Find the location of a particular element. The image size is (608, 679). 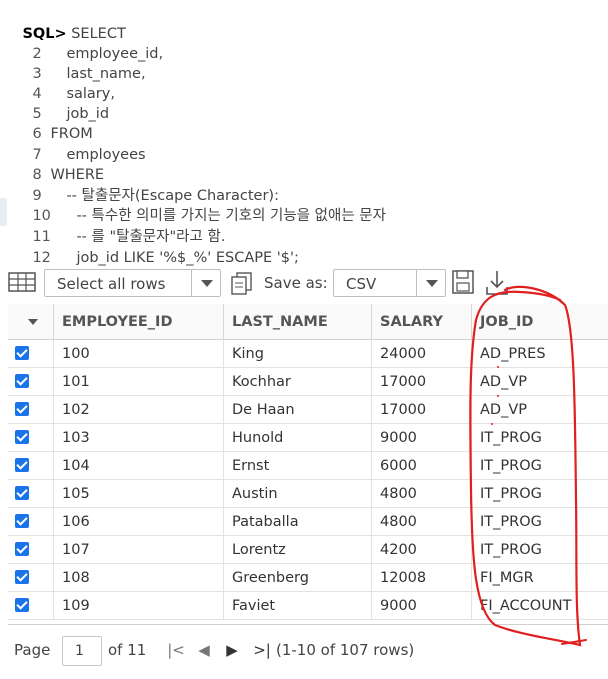

column-header-last-name: LAST_NAME is located at coordinates (298, 322).